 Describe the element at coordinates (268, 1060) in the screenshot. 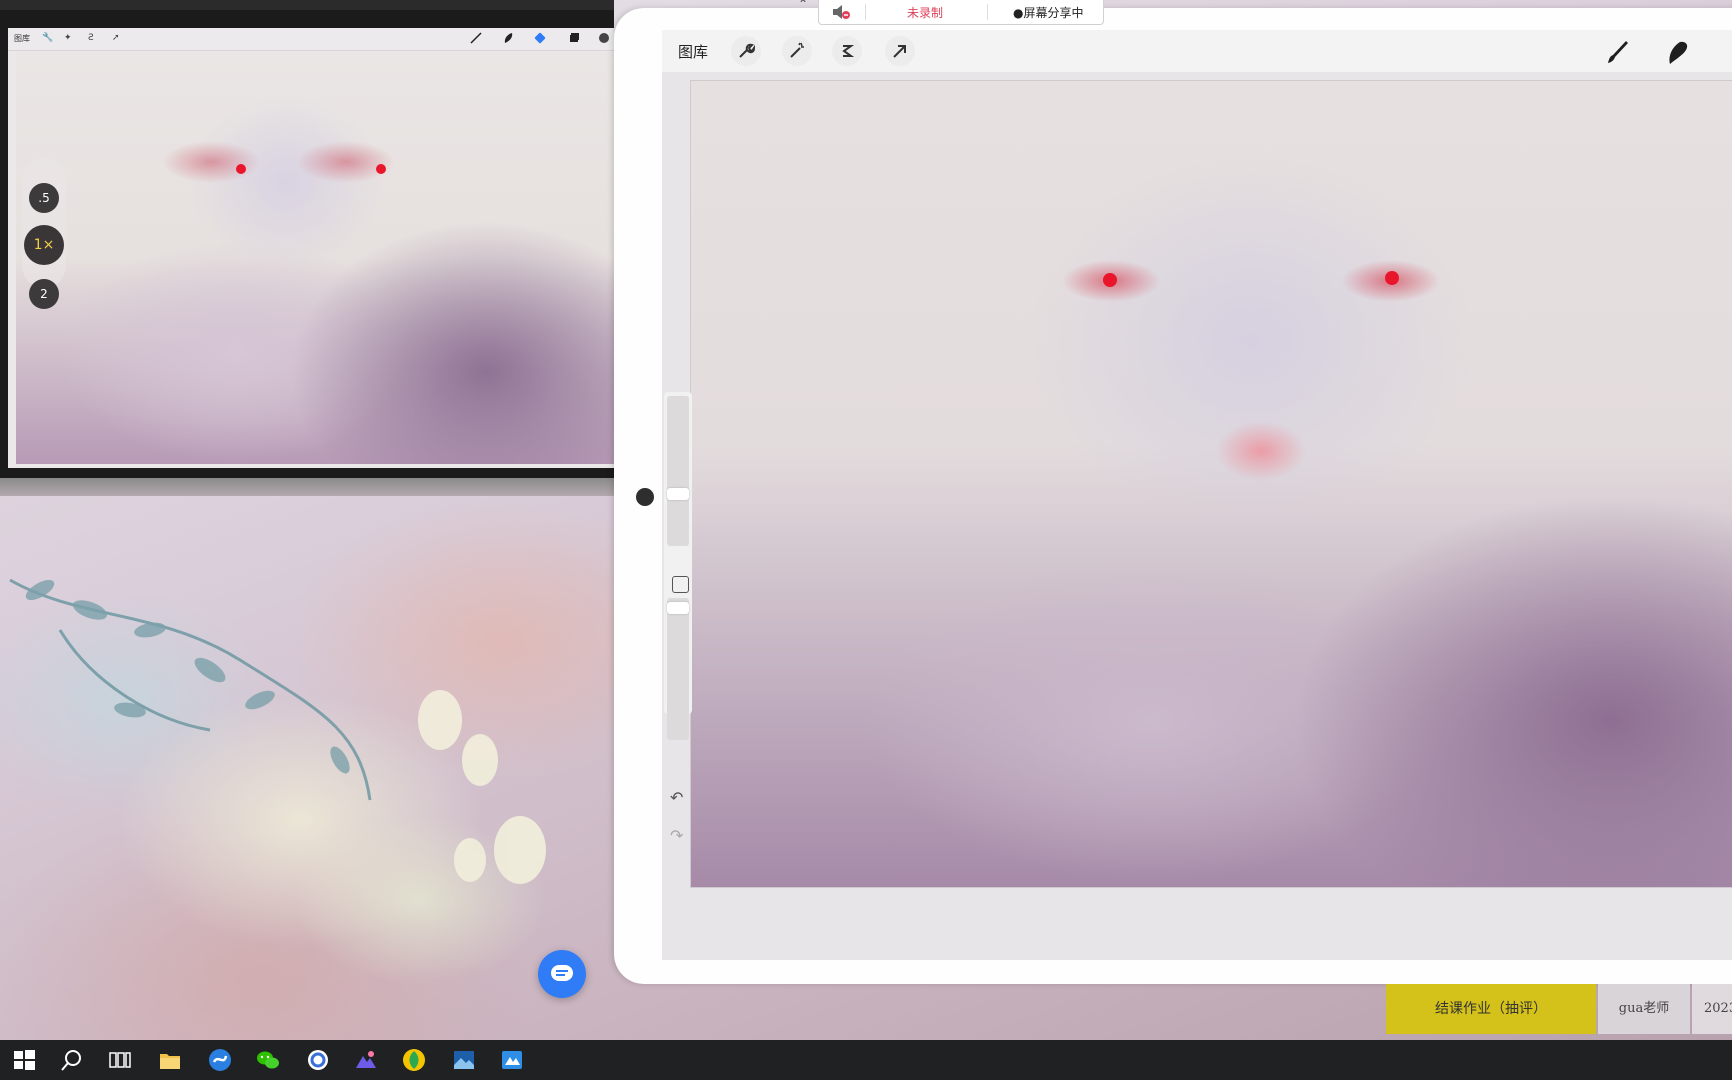

I see `wechat-icon` at that location.